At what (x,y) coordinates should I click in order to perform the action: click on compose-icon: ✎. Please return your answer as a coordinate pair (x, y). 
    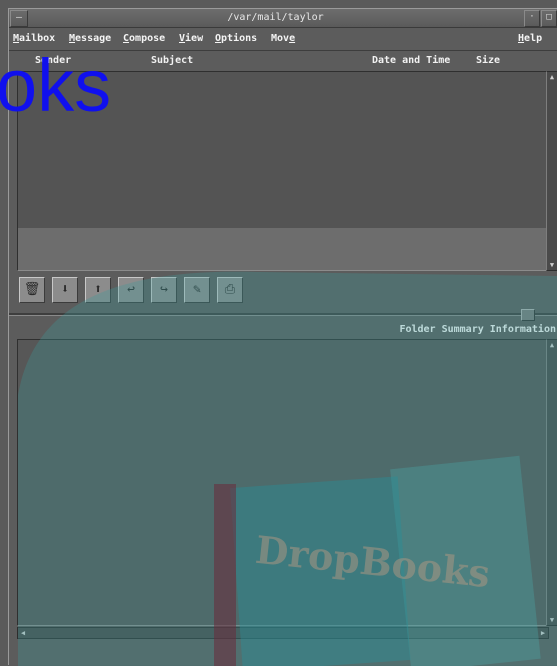
    Looking at the image, I should click on (197, 289).